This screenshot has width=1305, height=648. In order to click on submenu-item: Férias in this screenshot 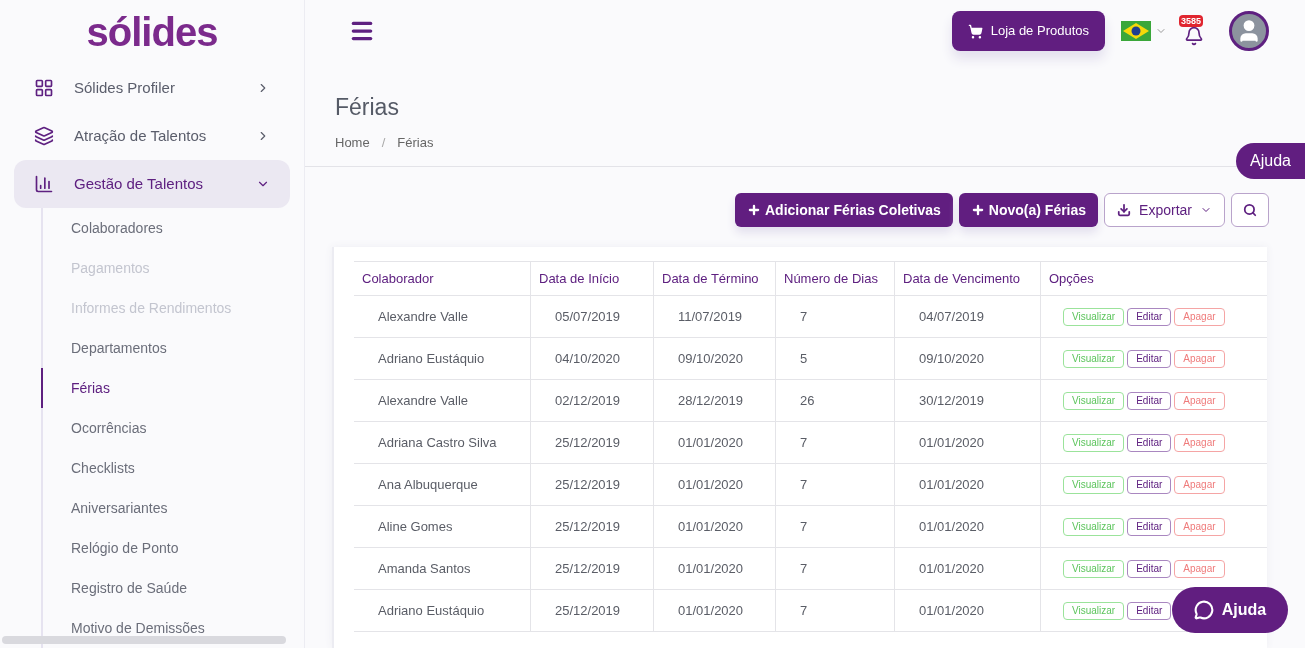, I will do `click(165, 388)`.